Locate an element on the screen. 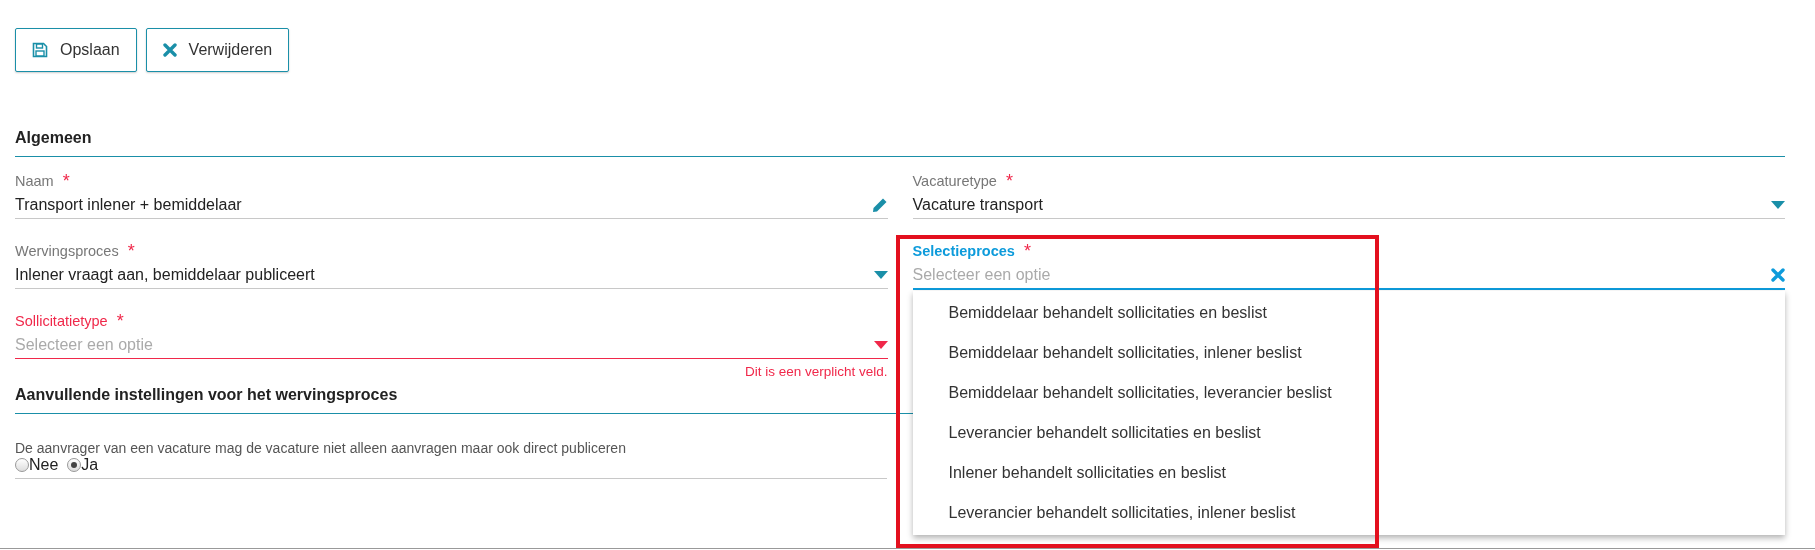 This screenshot has width=1815, height=550. select-field: Inlener vraagt aan, bemiddelaar publiceert is located at coordinates (451, 275).